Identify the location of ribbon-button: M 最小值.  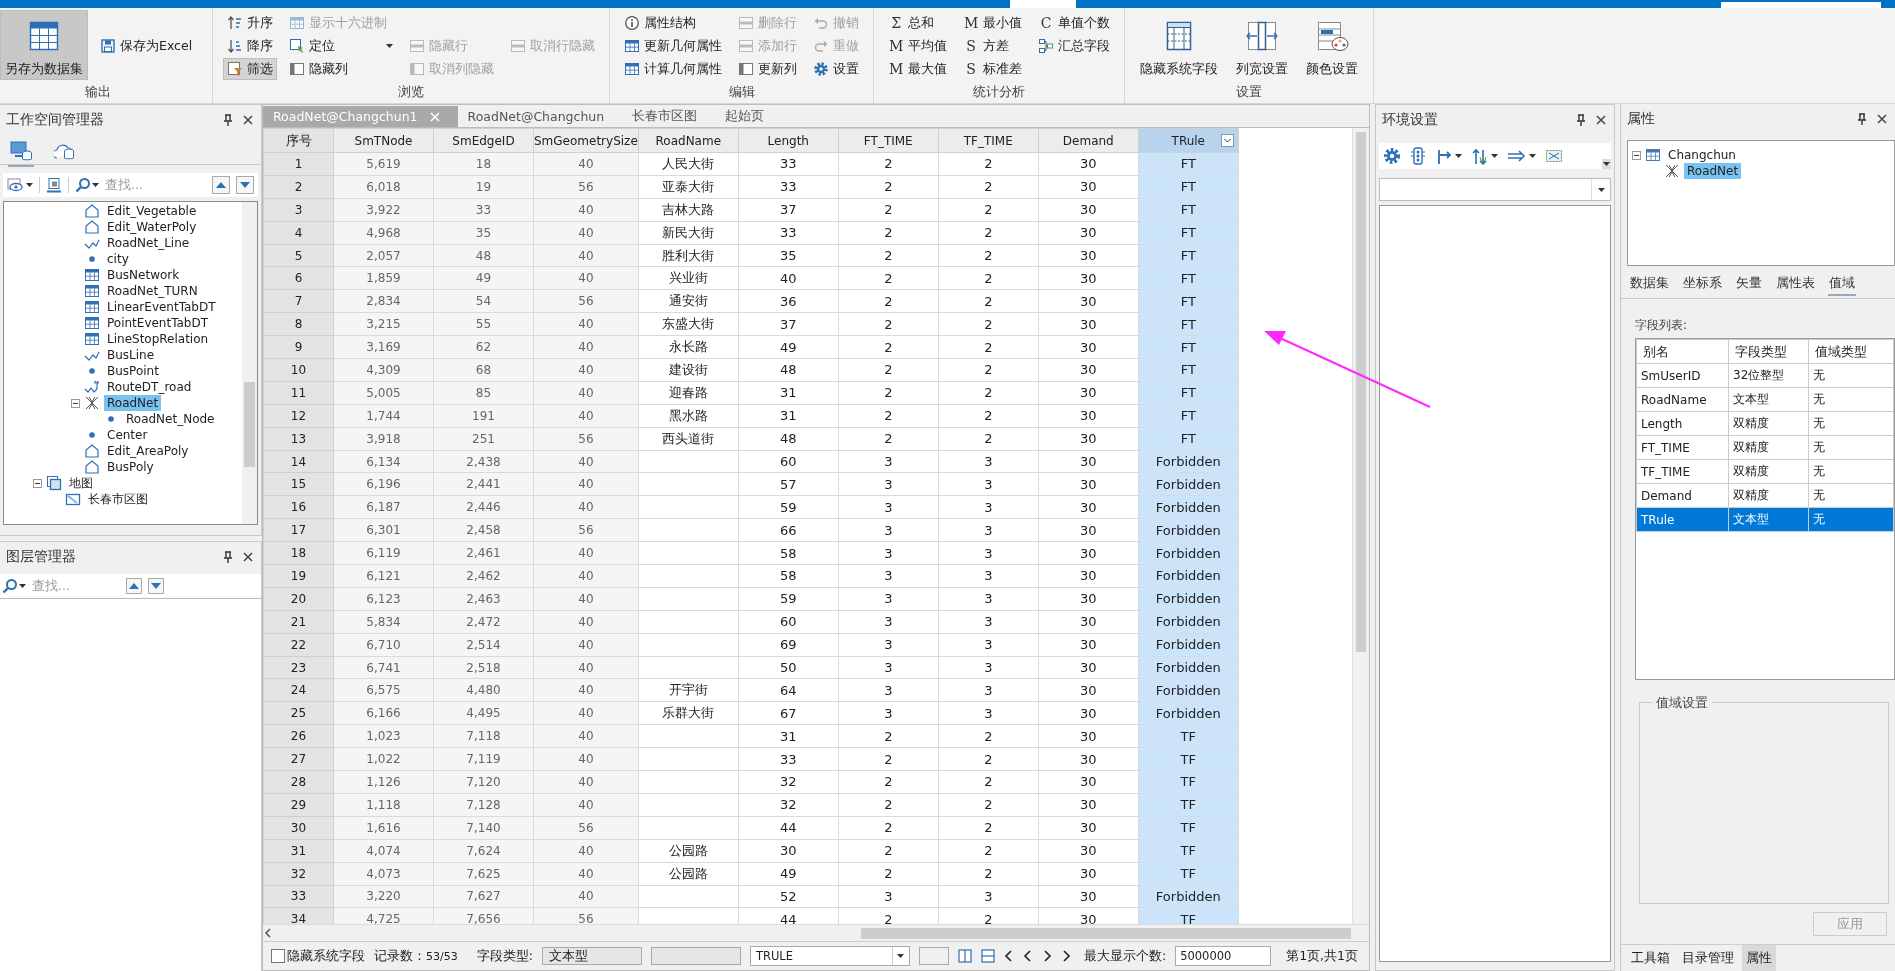
(993, 23).